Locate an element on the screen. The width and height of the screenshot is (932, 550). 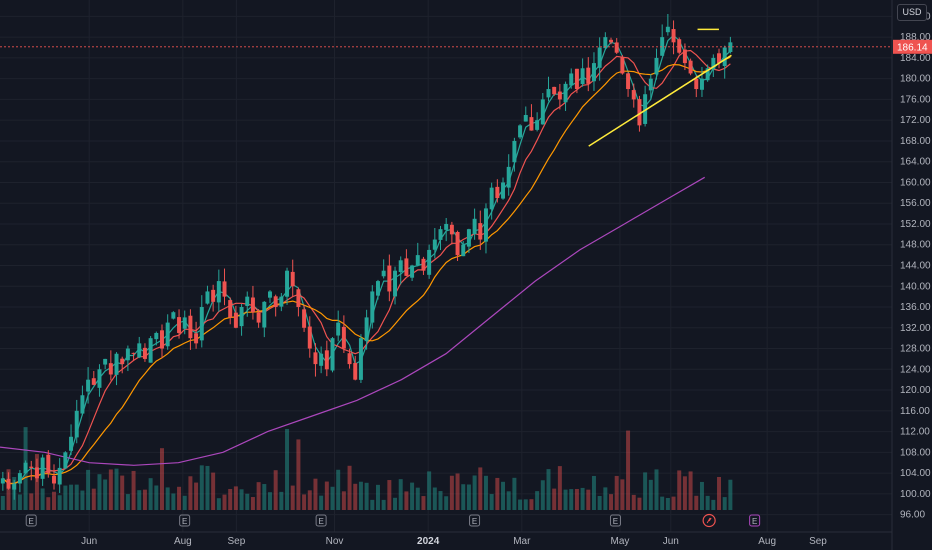
price-tick-label: 128.00 is located at coordinates (915, 349).